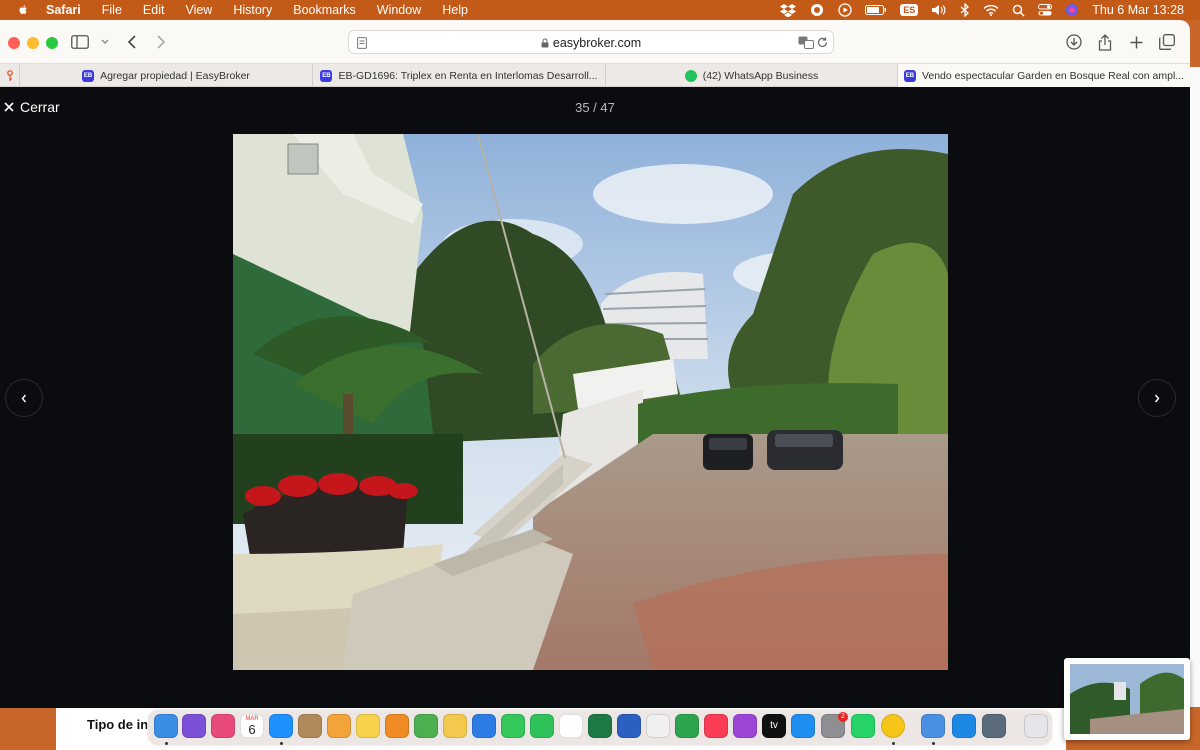 This screenshot has width=1200, height=750. What do you see at coordinates (629, 726) in the screenshot?
I see `word-icon` at bounding box center [629, 726].